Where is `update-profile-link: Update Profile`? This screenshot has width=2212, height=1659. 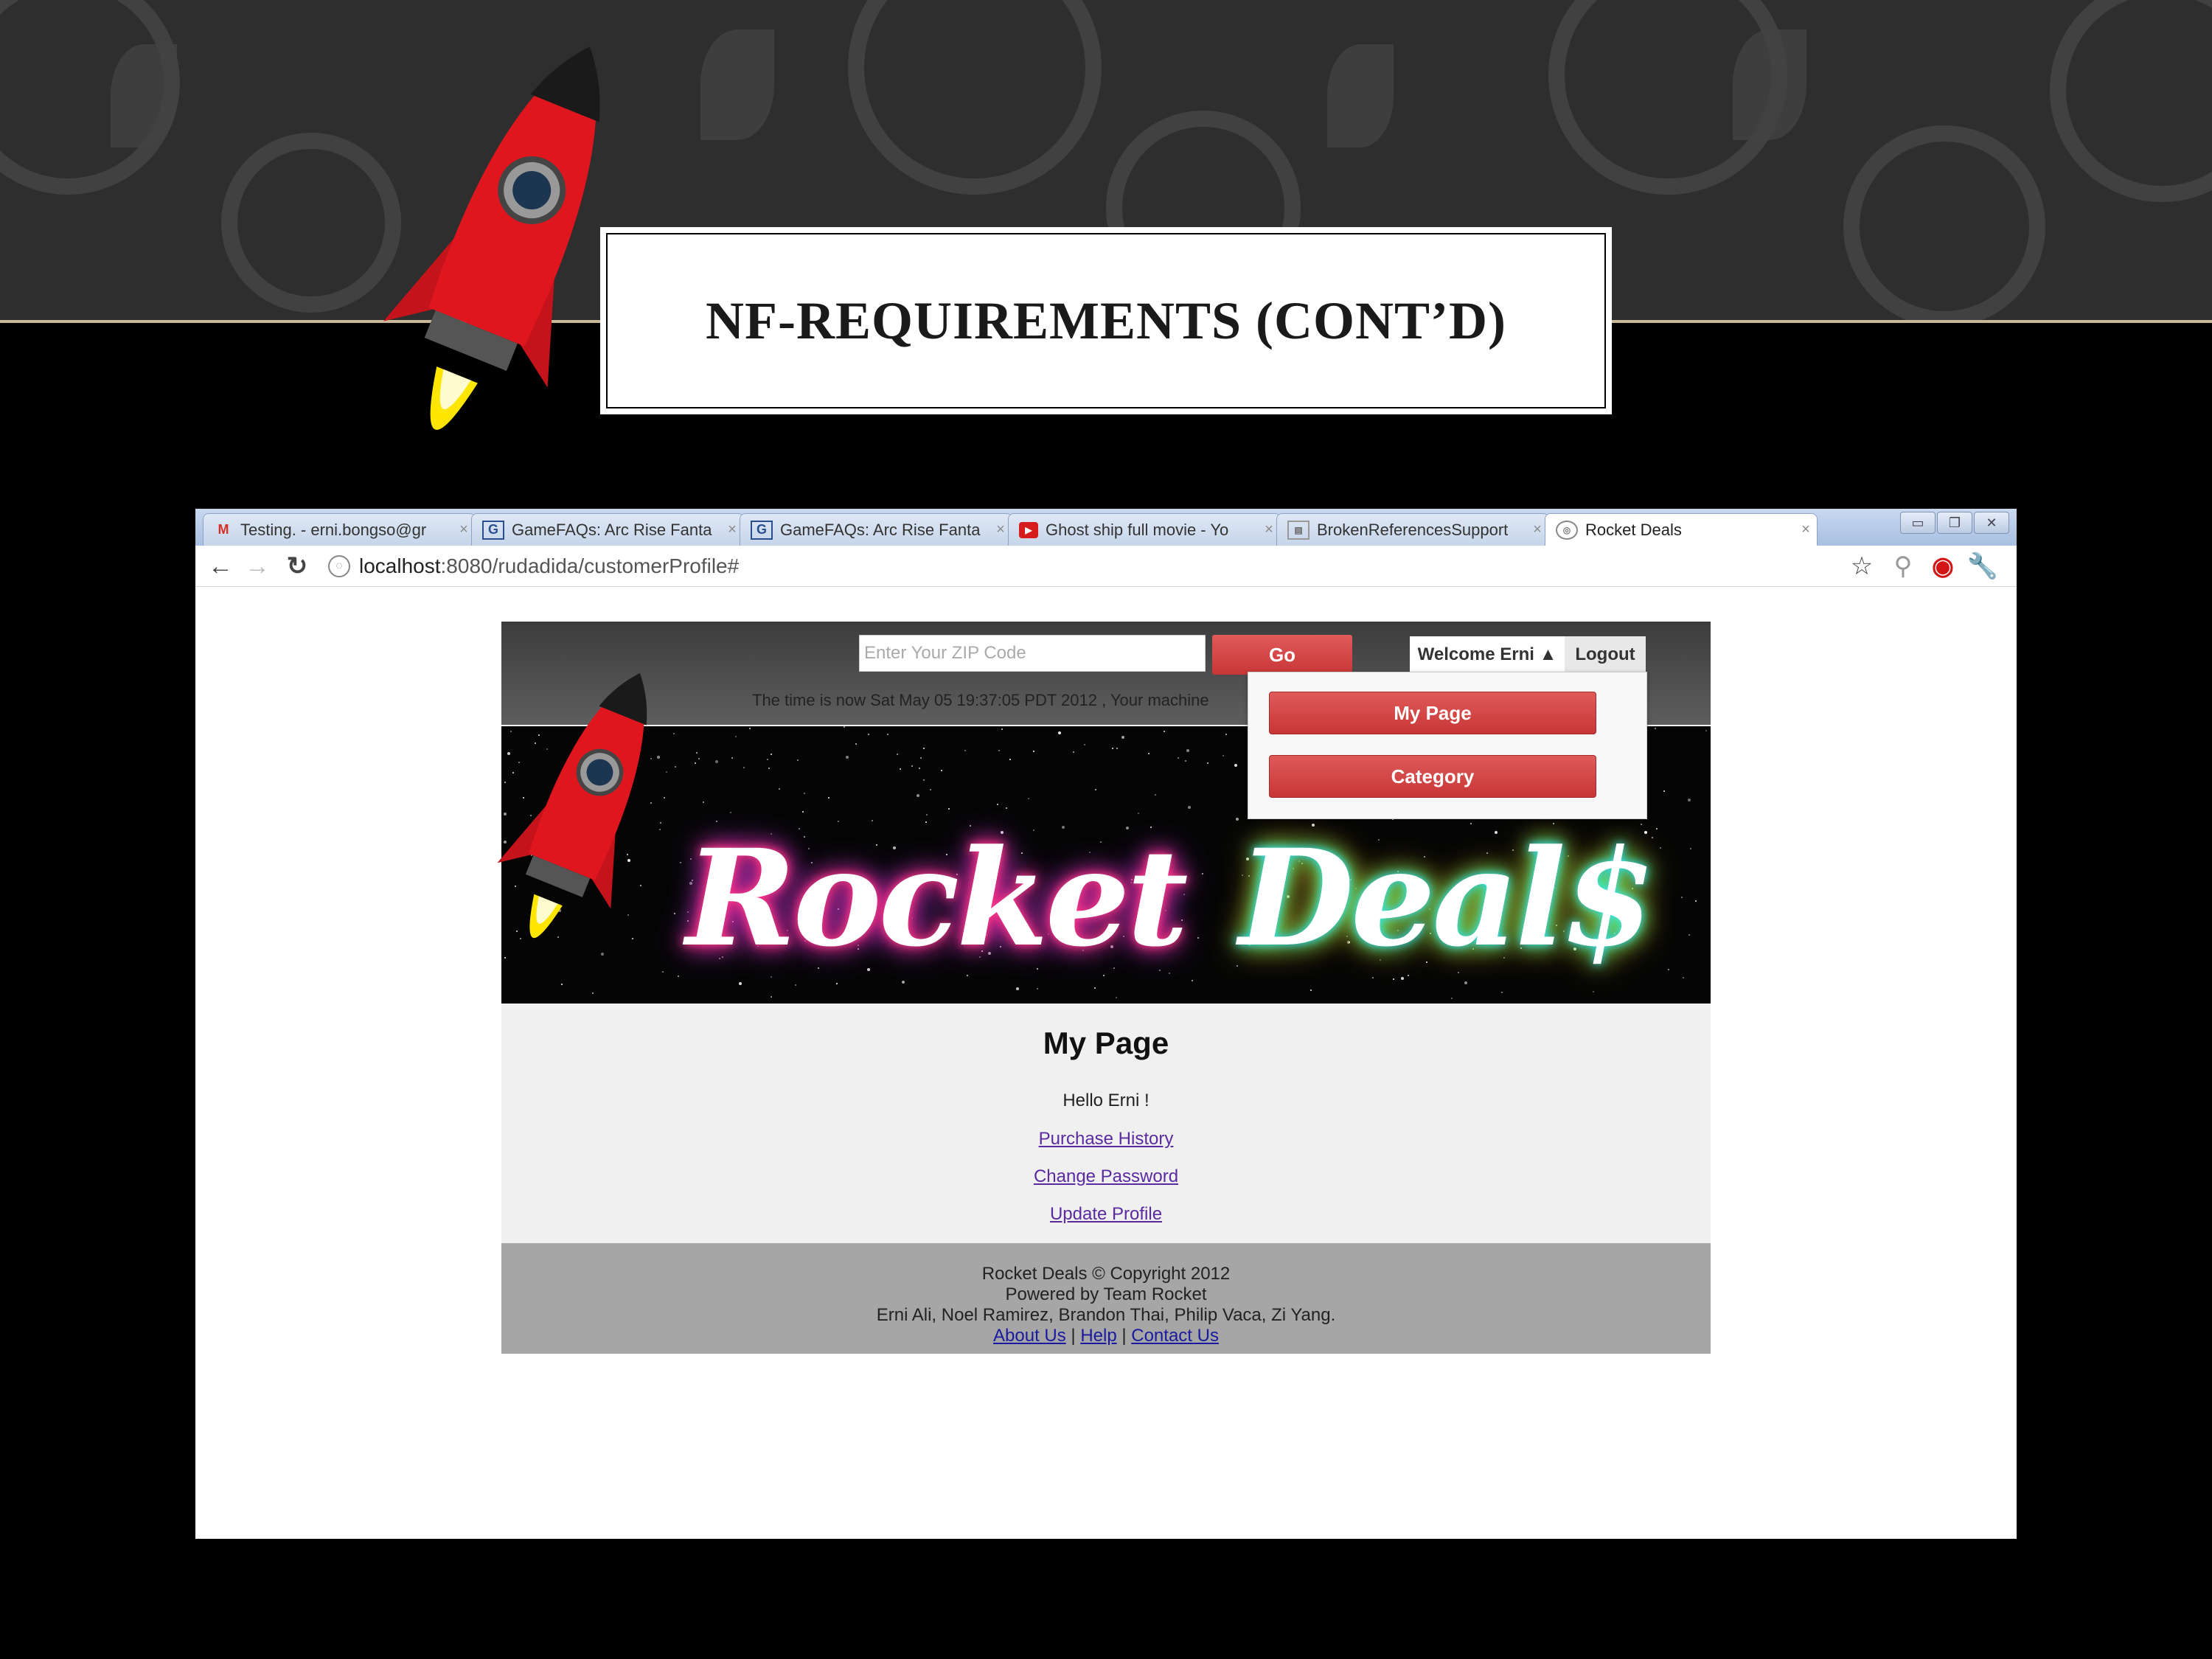 update-profile-link: Update Profile is located at coordinates (1106, 1214).